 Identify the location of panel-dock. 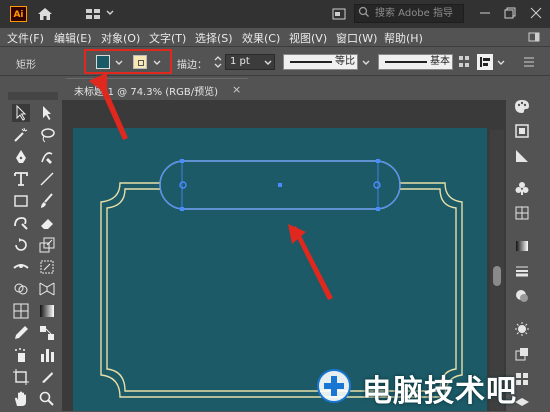
(529, 244).